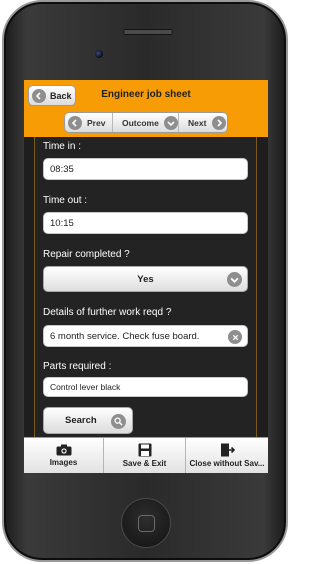  What do you see at coordinates (145, 223) in the screenshot?
I see `time-out-field: 10:15` at bounding box center [145, 223].